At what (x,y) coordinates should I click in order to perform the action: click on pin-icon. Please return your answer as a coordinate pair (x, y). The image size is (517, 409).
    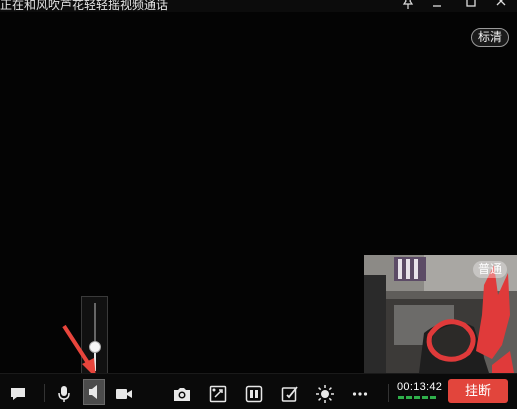
    Looking at the image, I should click on (408, 5).